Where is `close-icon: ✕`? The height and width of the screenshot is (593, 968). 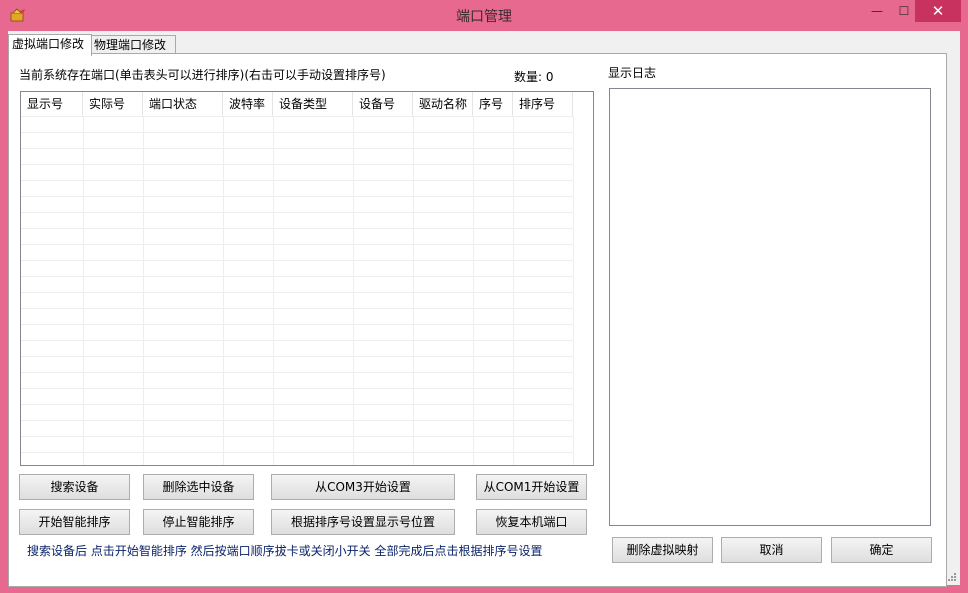 close-icon: ✕ is located at coordinates (938, 11).